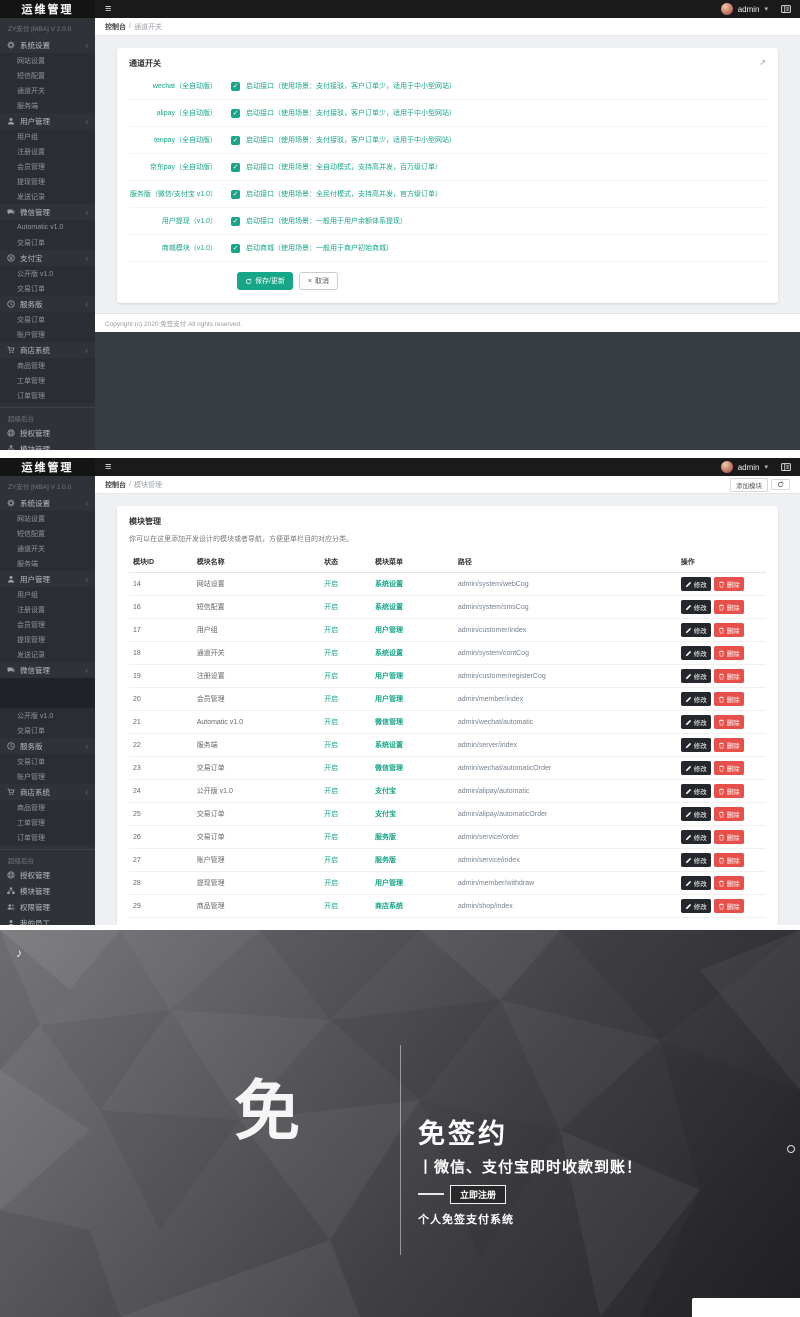 This screenshot has width=800, height=1317. I want to click on sidebar-item-staff: 我的员工, so click(47, 920).